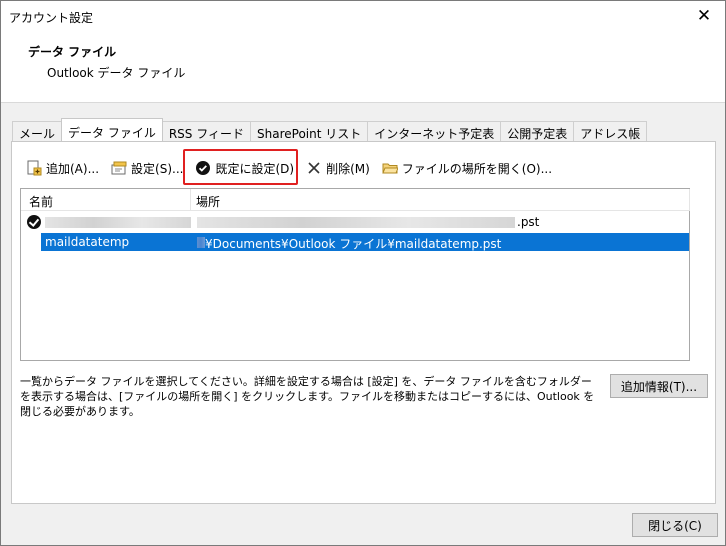 The height and width of the screenshot is (546, 726). I want to click on tab-published-calendars: 公開予定表, so click(537, 131).